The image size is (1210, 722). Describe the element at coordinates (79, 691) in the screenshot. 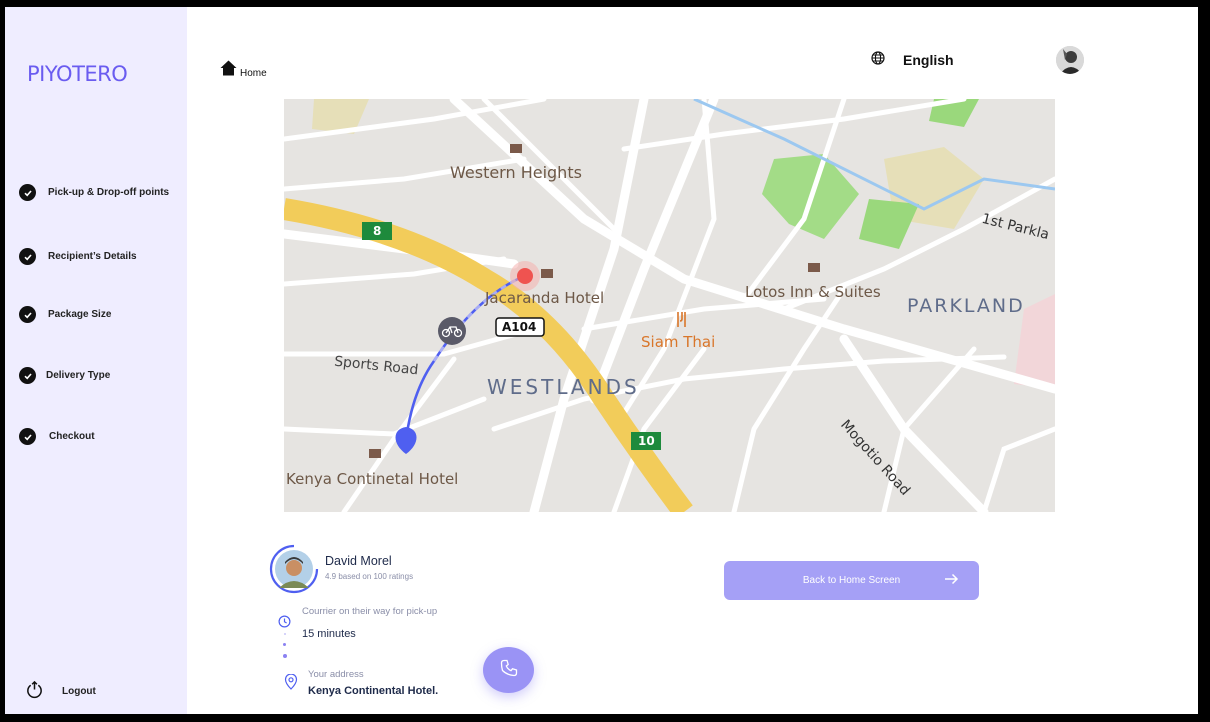

I see `logout-label: Logout` at that location.